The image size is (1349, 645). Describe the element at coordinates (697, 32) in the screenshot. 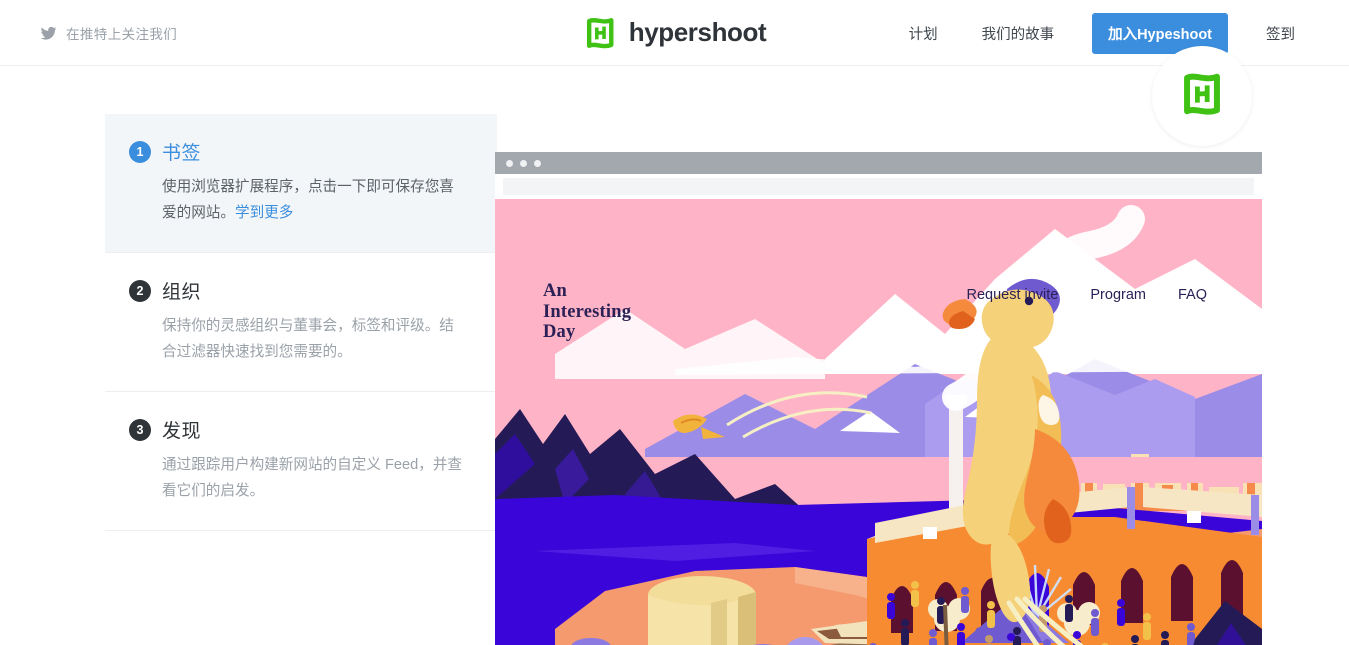

I see `brand-name: hypershoot` at that location.